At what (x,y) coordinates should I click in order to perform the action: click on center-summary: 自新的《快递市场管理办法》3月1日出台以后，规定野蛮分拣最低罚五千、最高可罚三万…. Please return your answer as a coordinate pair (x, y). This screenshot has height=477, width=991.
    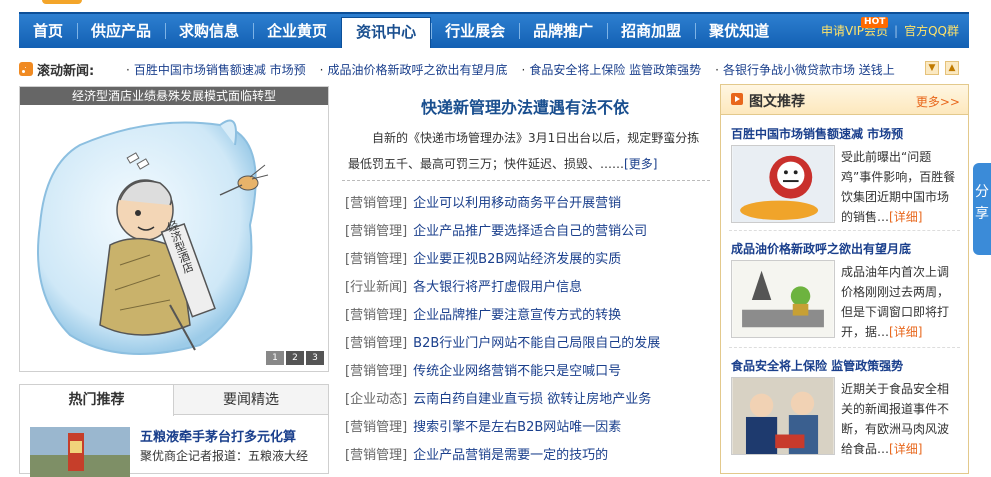
    Looking at the image, I should click on (524, 151).